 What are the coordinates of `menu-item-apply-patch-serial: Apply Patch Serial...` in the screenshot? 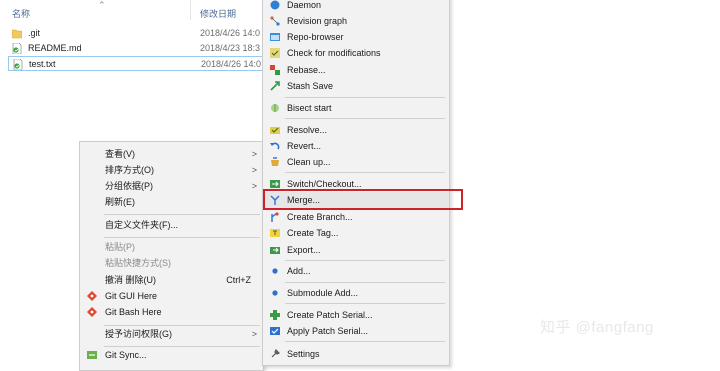 It's located at (356, 331).